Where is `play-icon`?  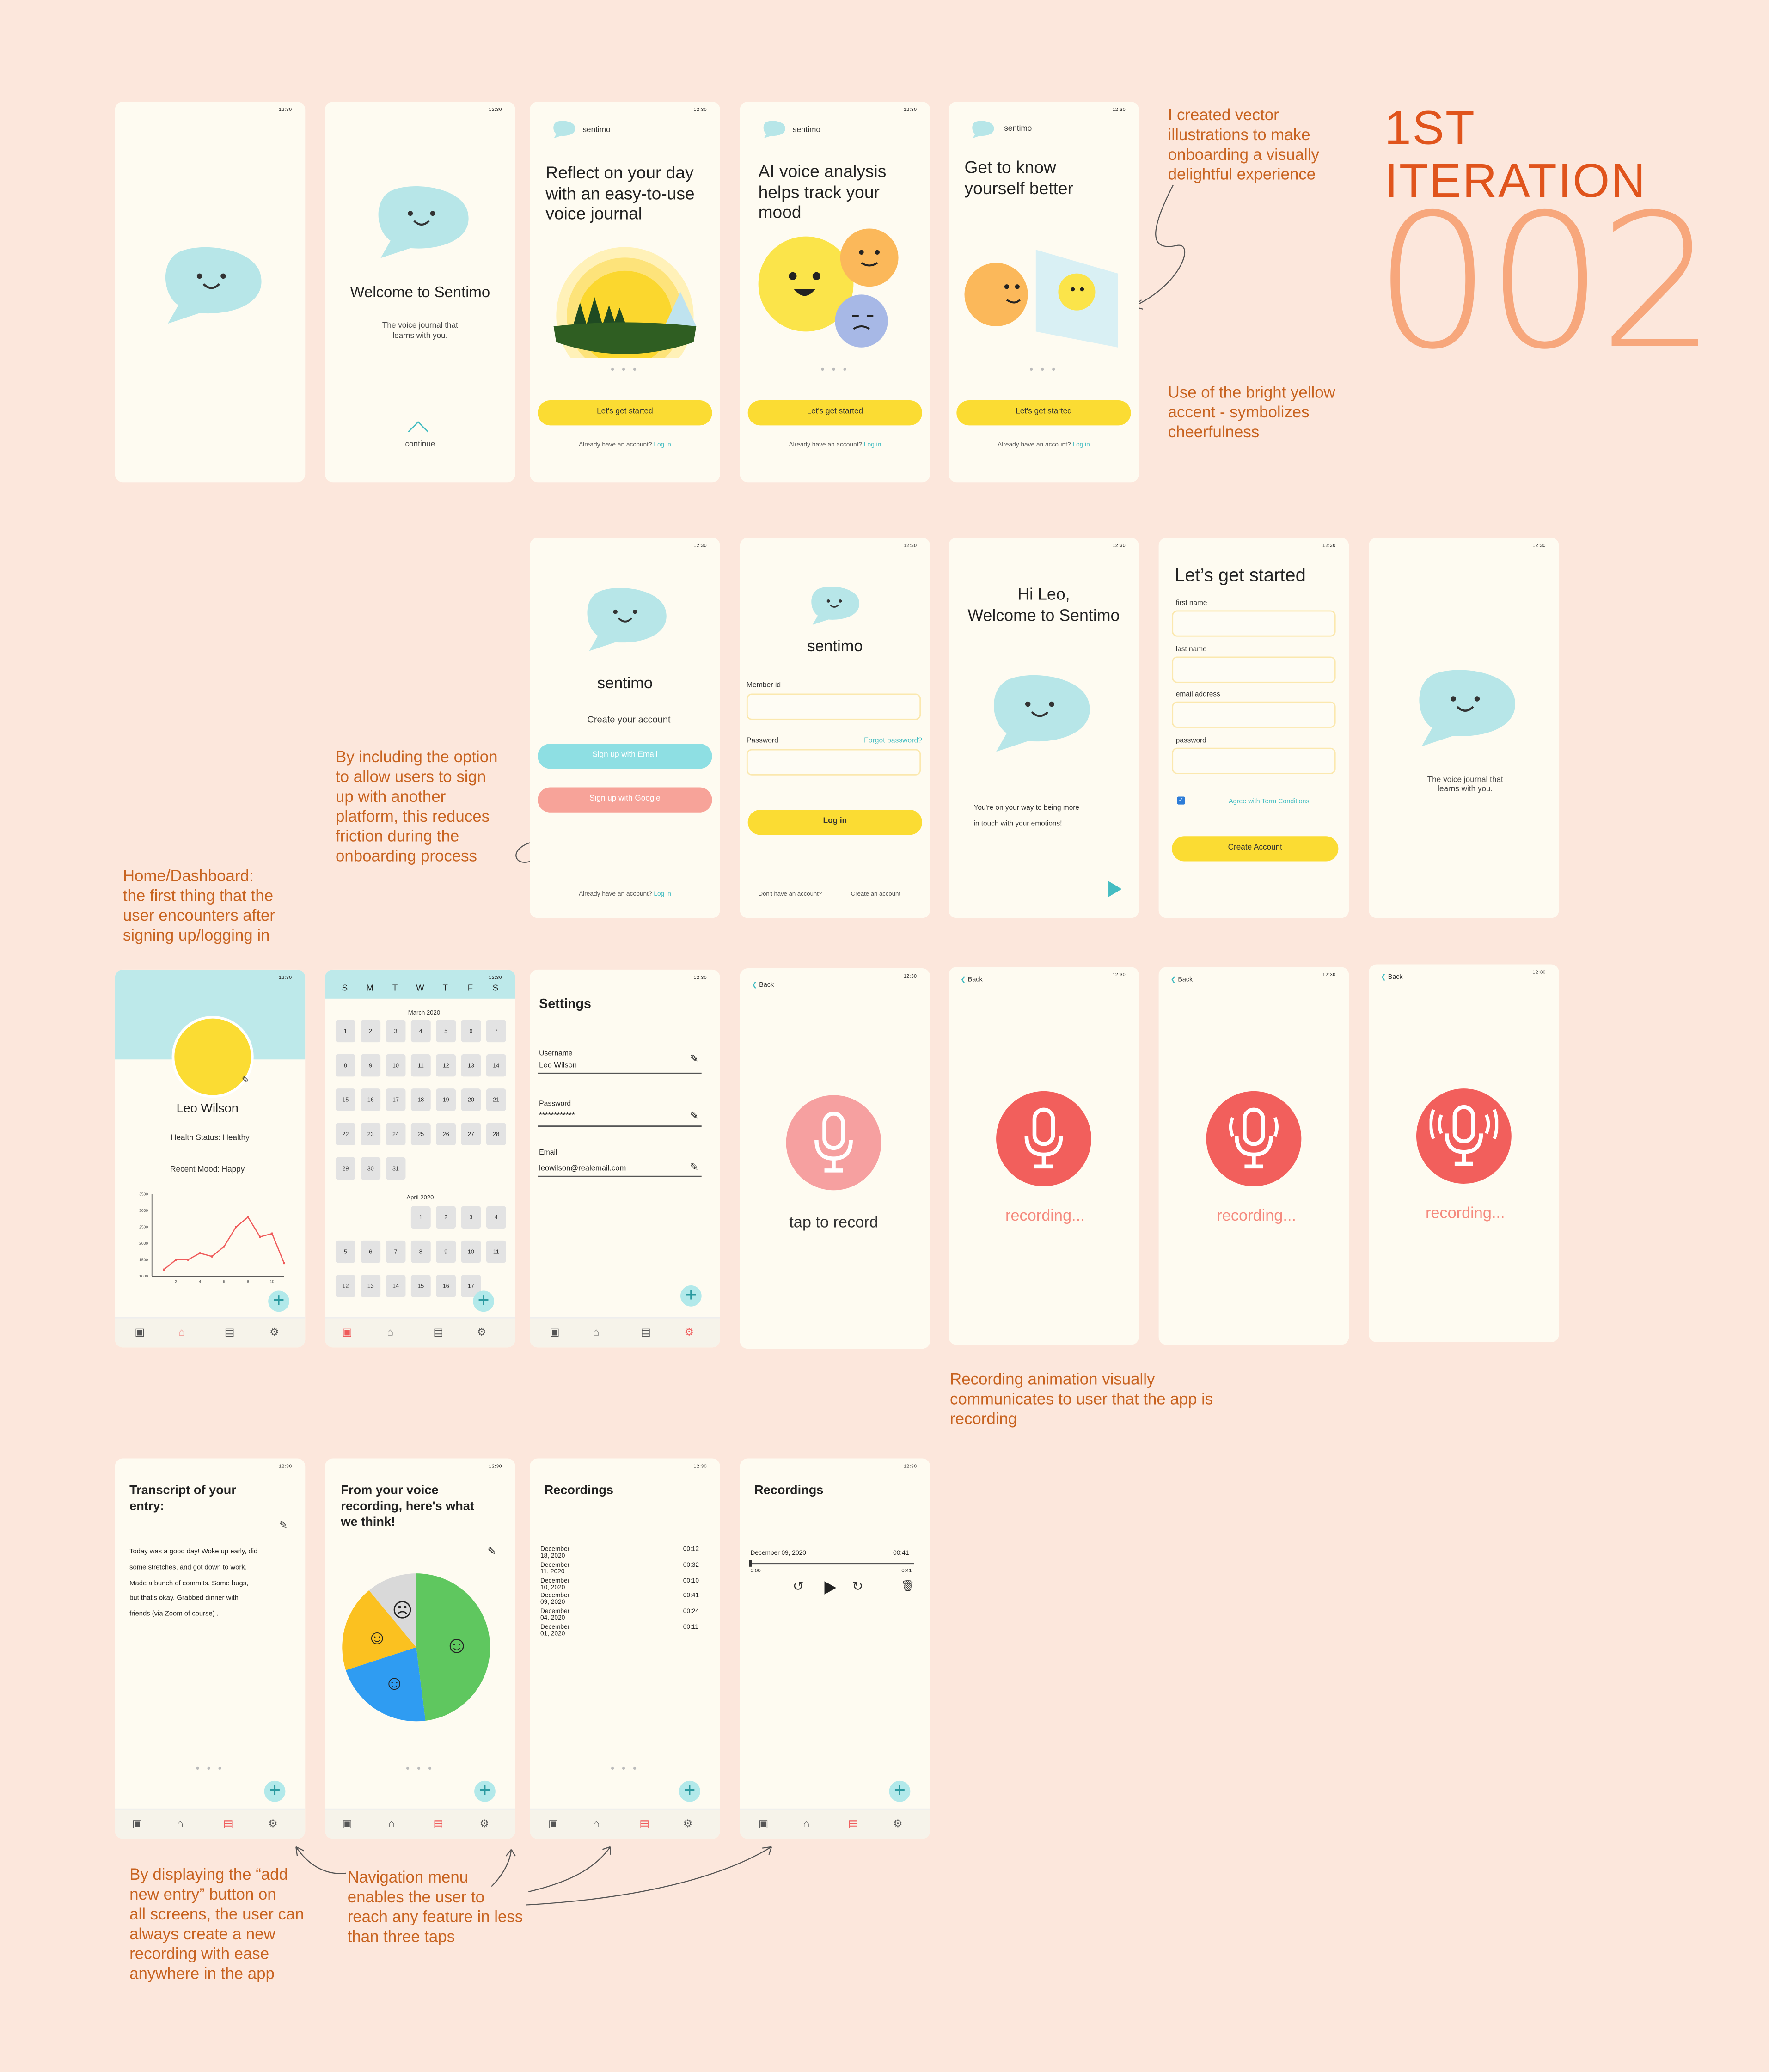
play-icon is located at coordinates (830, 1588).